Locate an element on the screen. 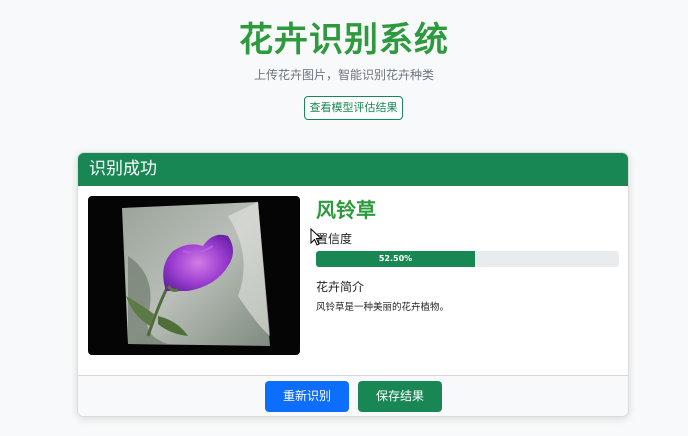  confidence-progress-bar: 52.50% is located at coordinates (467, 259).